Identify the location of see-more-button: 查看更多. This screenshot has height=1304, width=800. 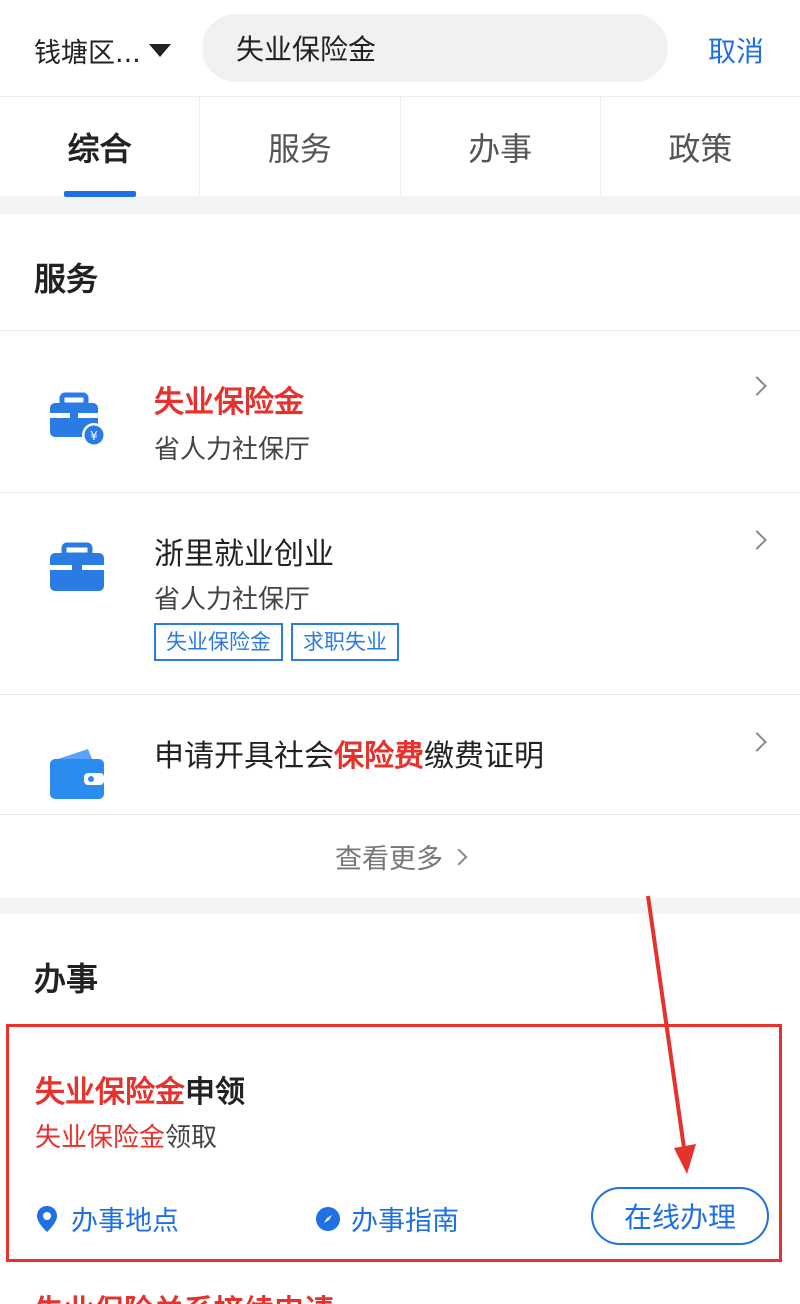
(400, 856).